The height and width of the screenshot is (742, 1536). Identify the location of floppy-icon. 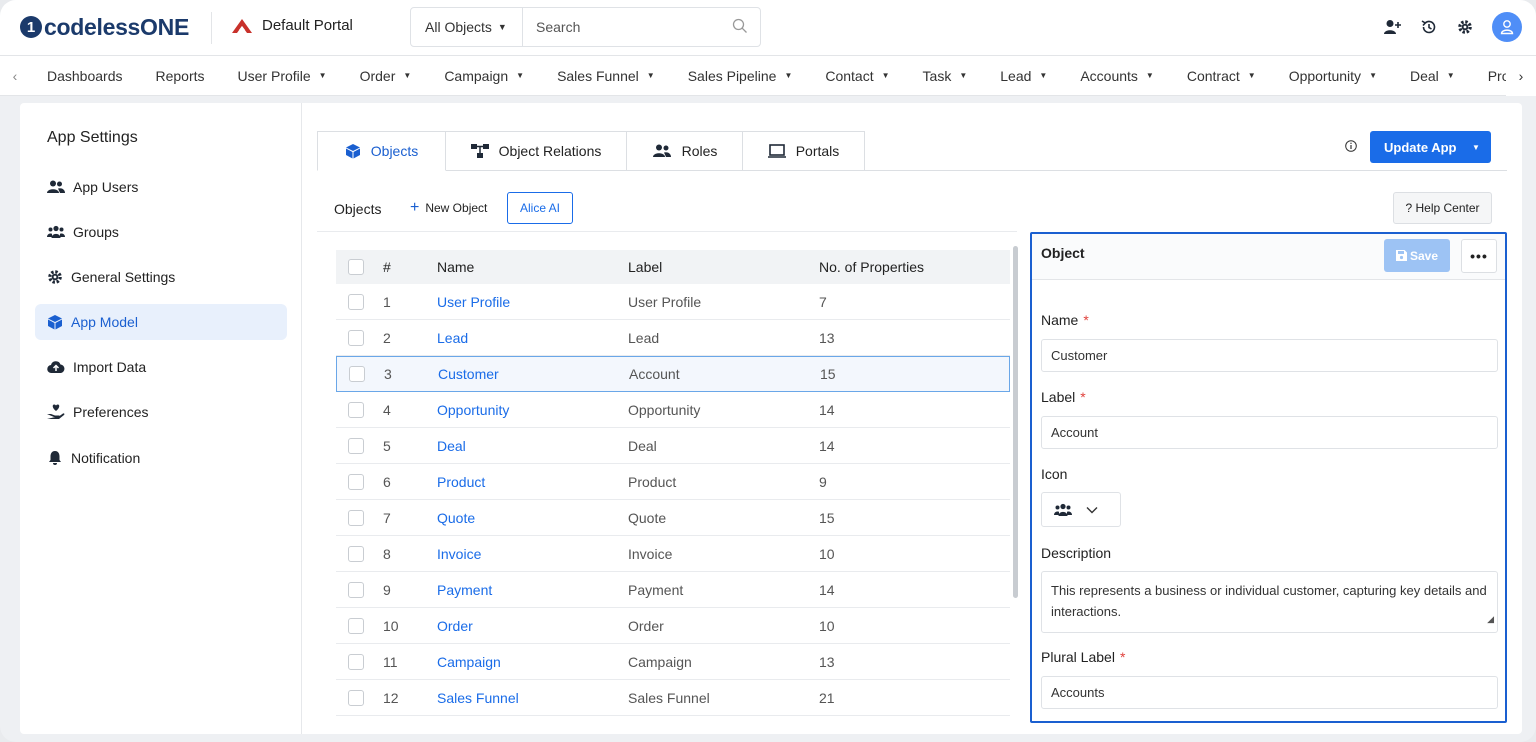
(1401, 255).